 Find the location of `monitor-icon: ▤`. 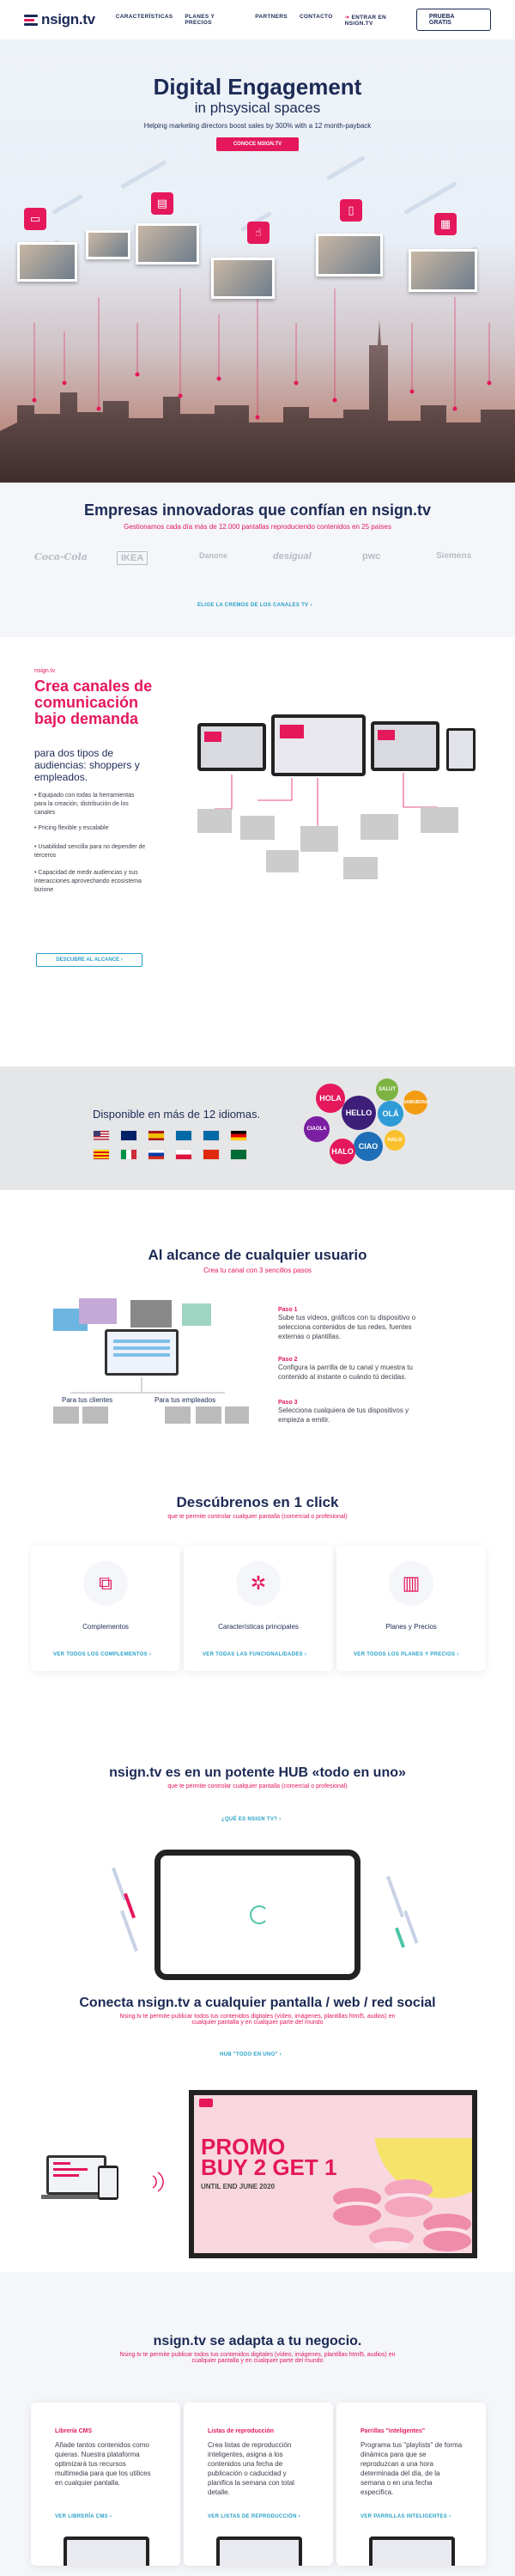

monitor-icon: ▤ is located at coordinates (162, 203).